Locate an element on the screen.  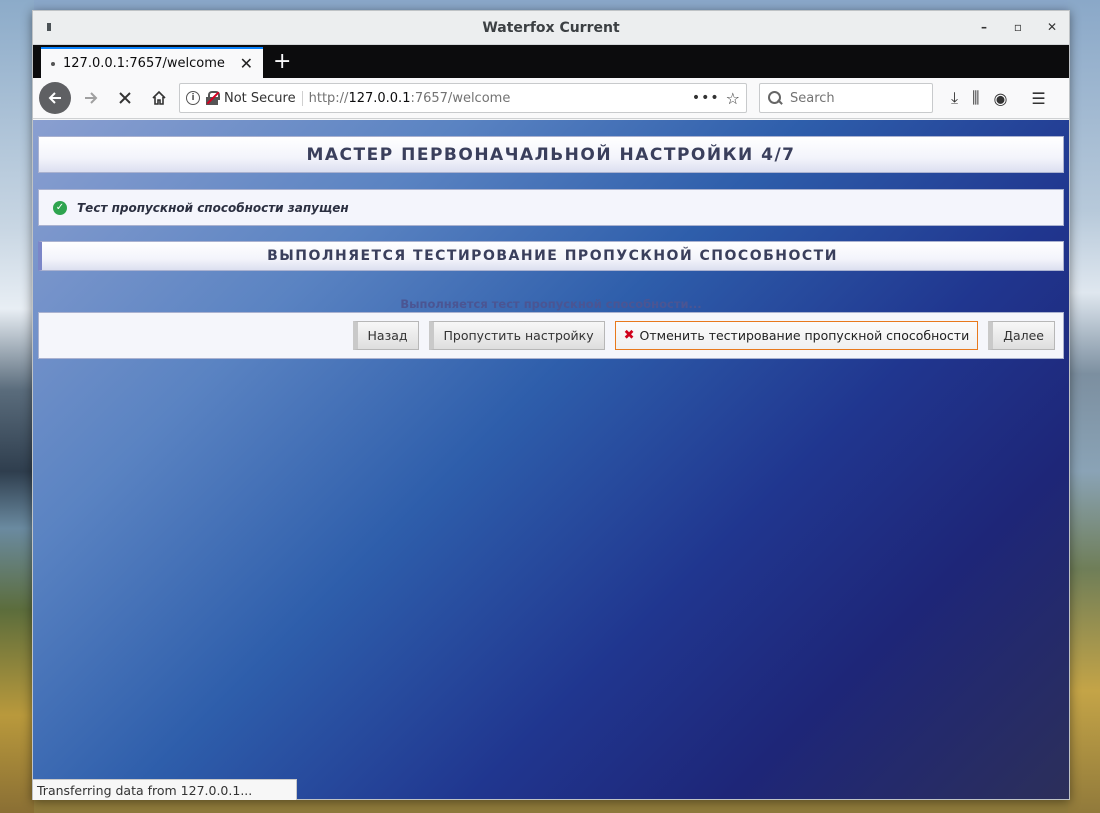
library-icon: ⫼ is located at coordinates (975, 98).